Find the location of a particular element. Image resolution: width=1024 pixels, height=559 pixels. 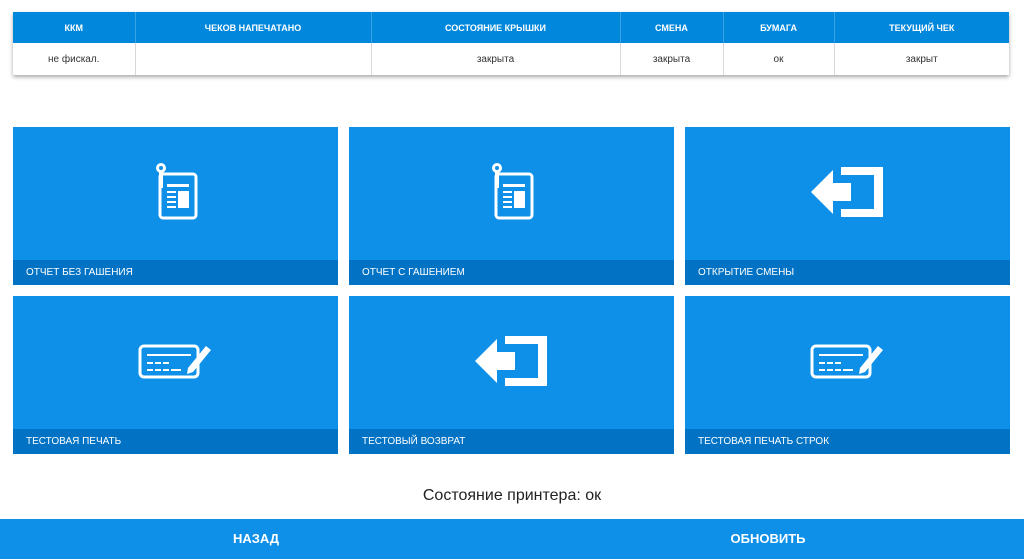

report-without-reset-button: ОТЧЕТ БЕЗ ГАШЕНИЯ is located at coordinates (175, 206).